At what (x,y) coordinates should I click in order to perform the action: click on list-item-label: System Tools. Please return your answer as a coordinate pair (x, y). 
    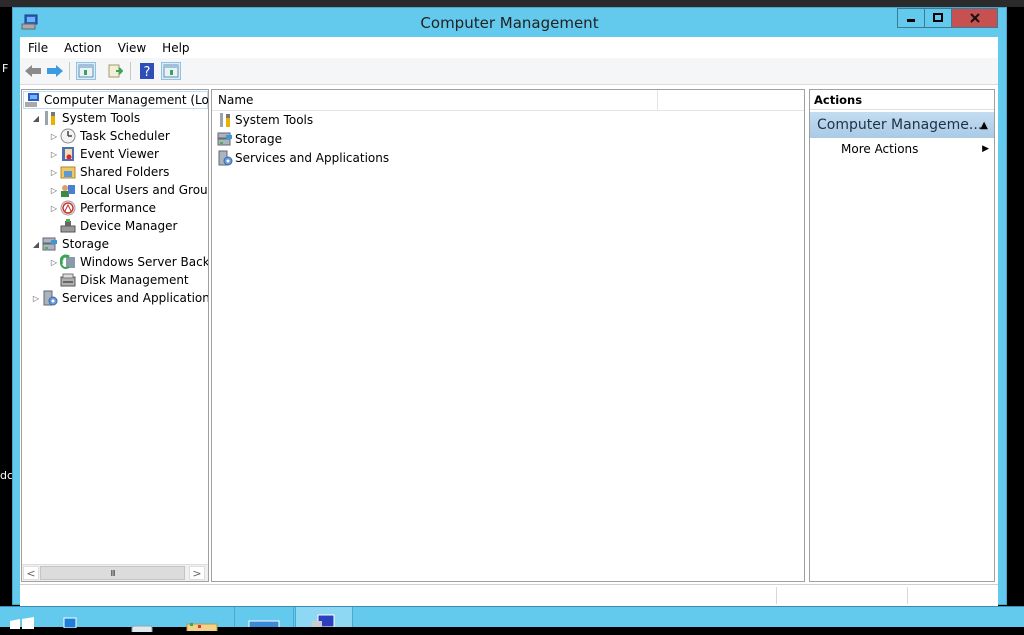
    Looking at the image, I should click on (274, 120).